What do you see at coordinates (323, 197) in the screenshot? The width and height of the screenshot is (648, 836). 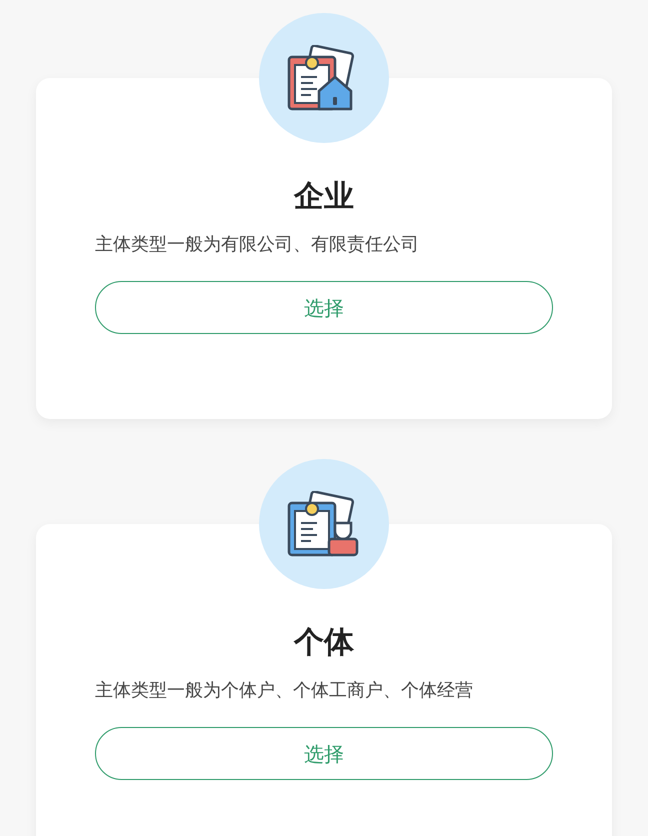 I see `card-title: 企业` at bounding box center [323, 197].